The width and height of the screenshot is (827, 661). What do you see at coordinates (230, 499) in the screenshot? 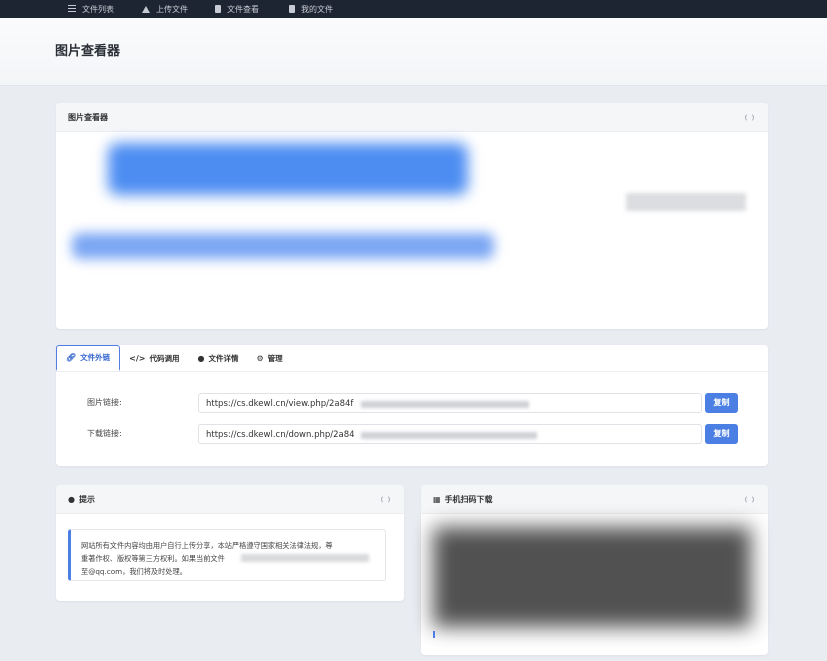
I see `card-header: ● 提示` at bounding box center [230, 499].